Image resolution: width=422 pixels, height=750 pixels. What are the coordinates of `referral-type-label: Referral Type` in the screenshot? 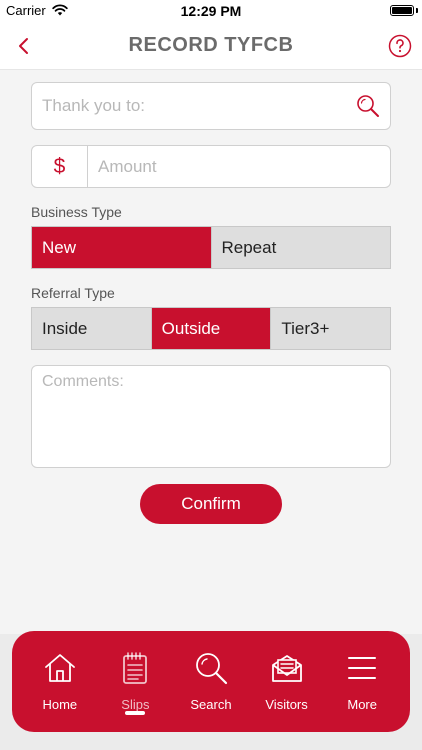 It's located at (73, 293).